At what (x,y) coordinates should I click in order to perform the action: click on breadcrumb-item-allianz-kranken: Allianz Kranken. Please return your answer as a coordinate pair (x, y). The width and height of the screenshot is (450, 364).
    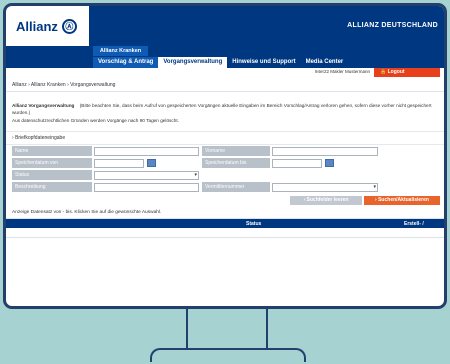
    Looking at the image, I should click on (48, 85).